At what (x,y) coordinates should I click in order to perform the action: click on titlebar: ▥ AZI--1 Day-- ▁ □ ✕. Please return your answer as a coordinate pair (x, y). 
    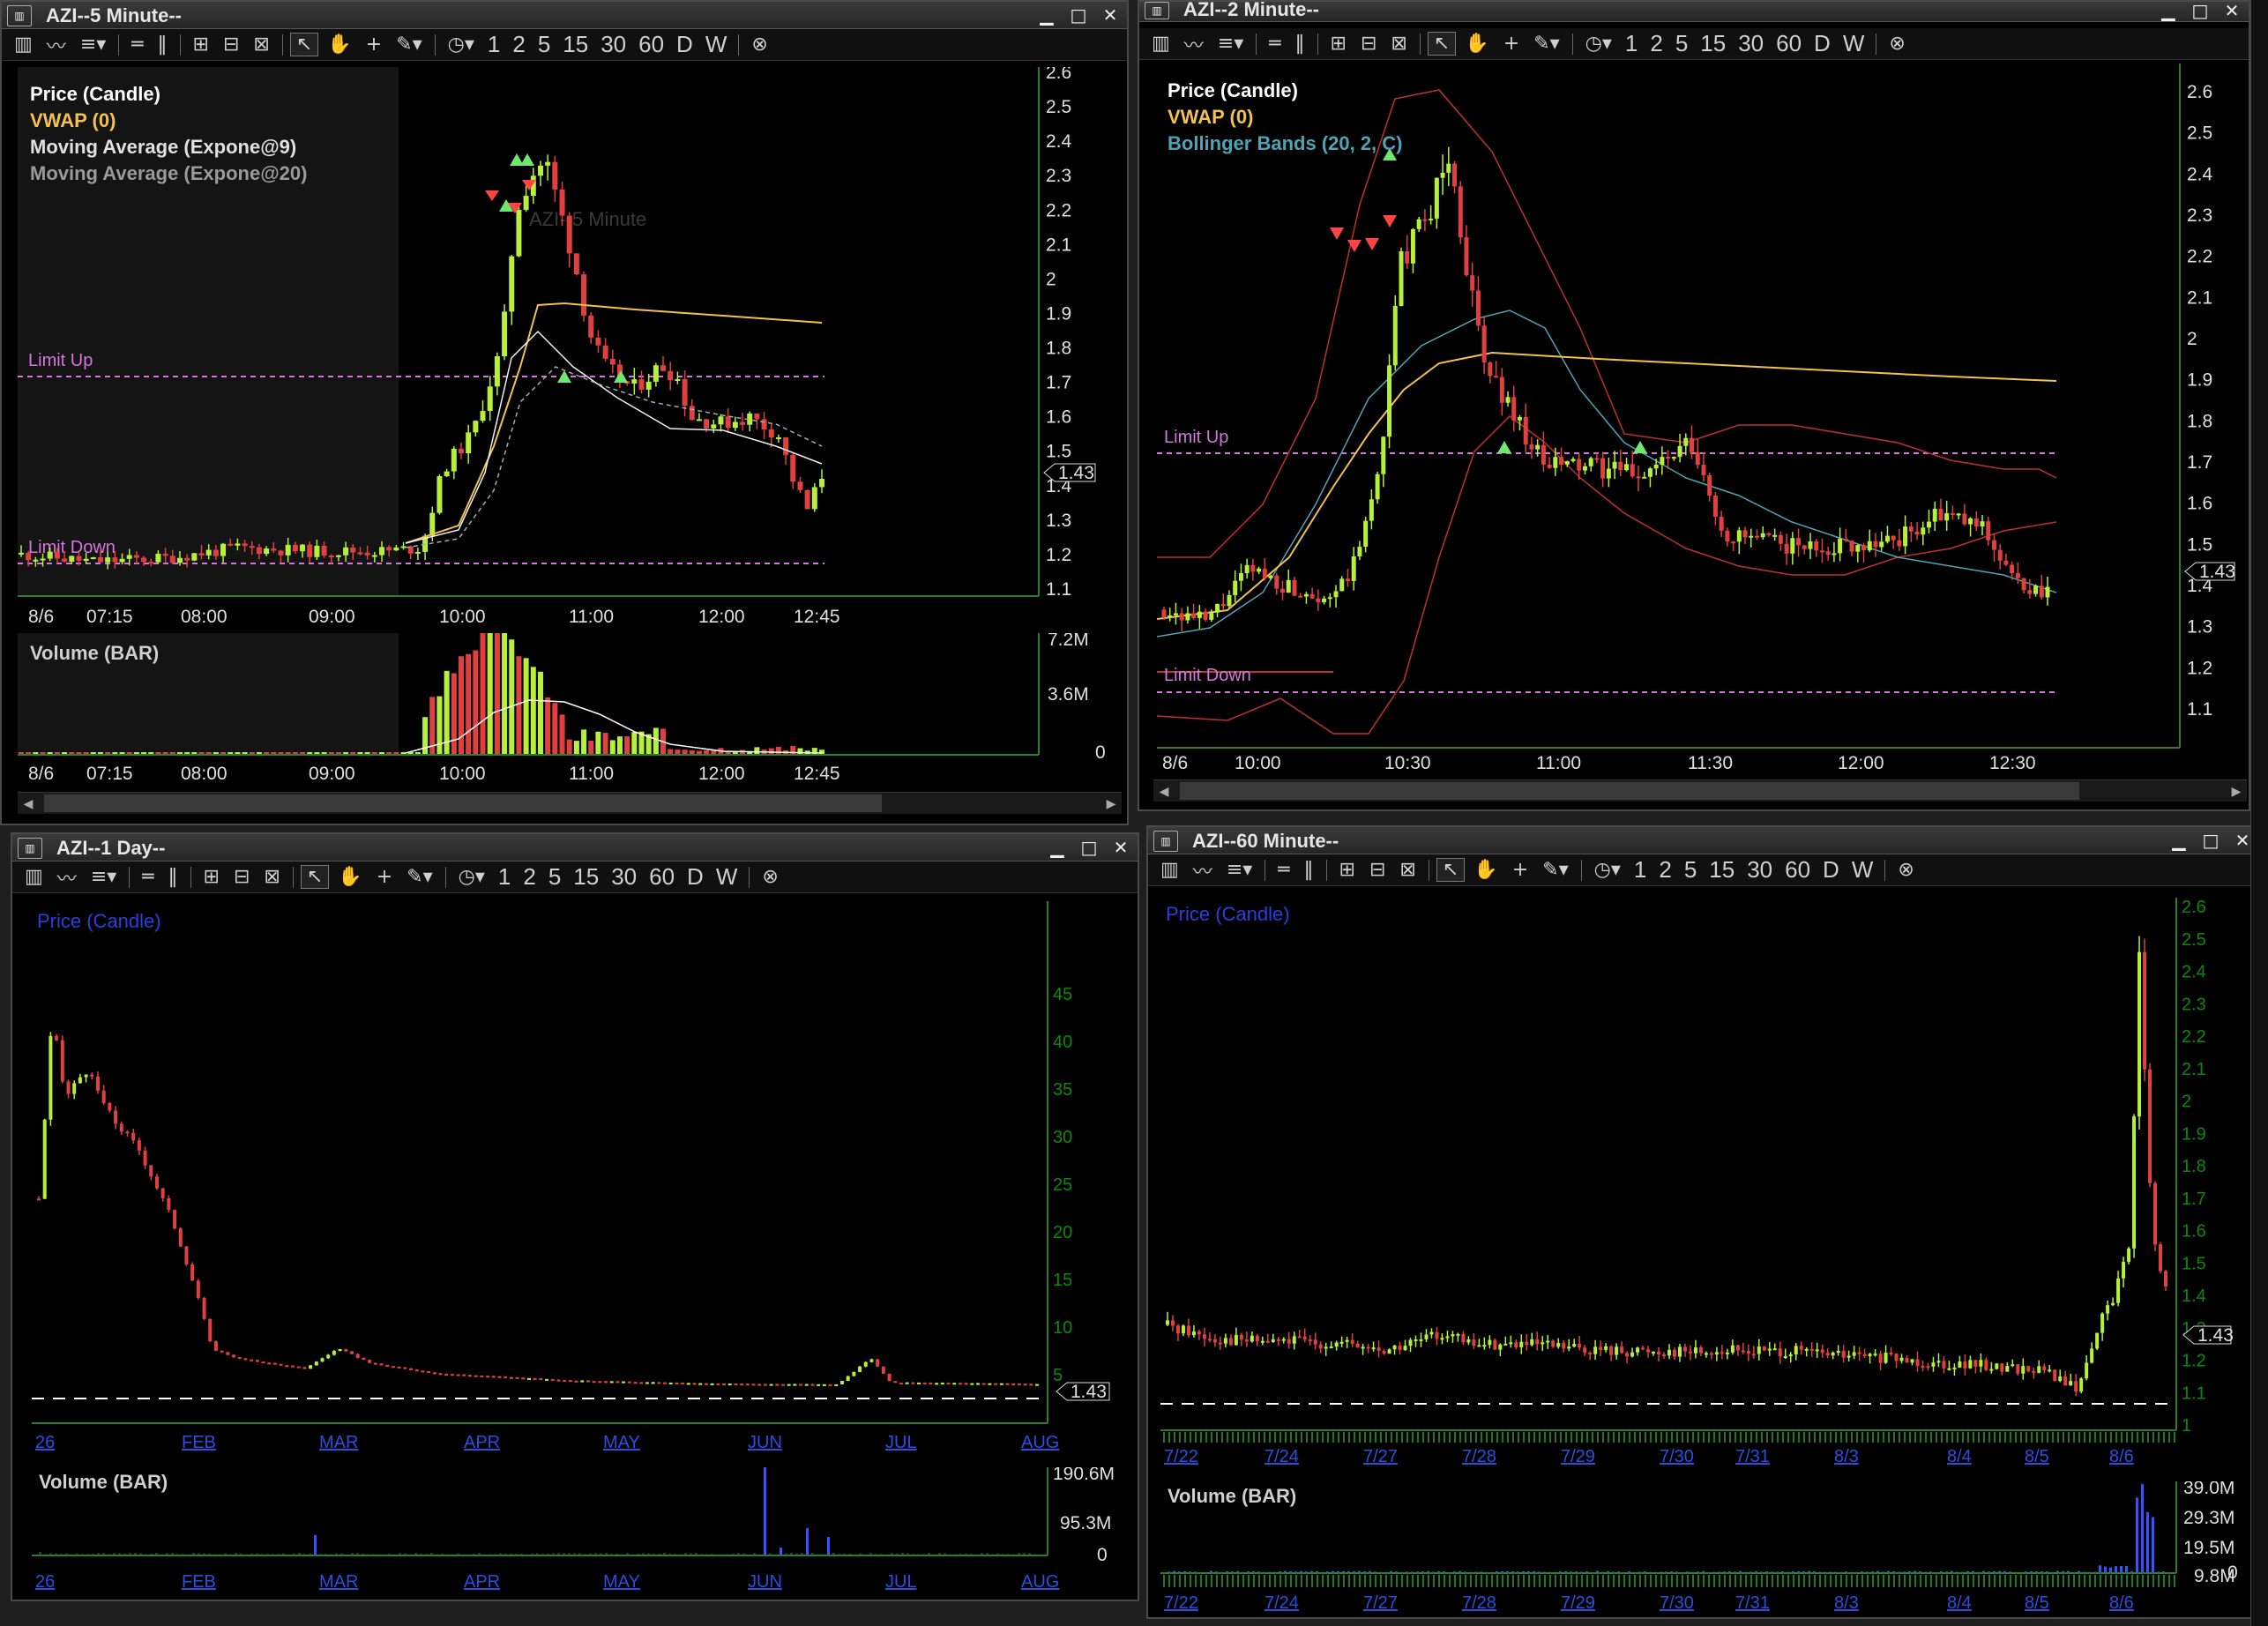
    Looking at the image, I should click on (575, 847).